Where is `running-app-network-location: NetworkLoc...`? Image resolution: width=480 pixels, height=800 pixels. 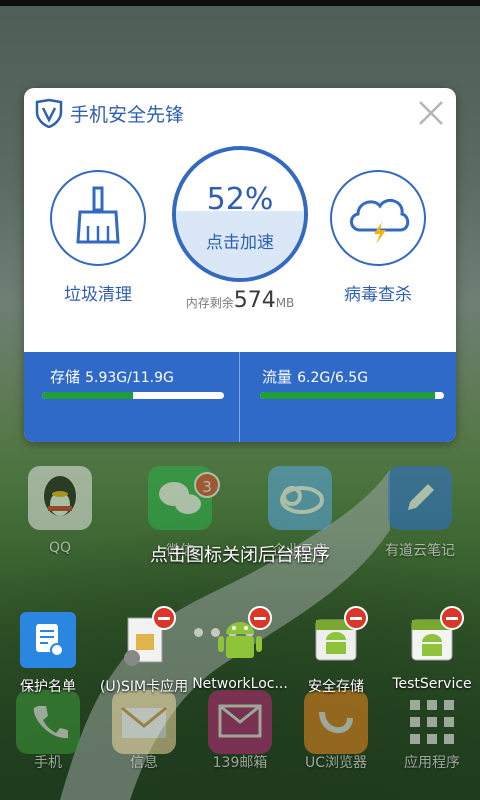 running-app-network-location: NetworkLoc... is located at coordinates (240, 649).